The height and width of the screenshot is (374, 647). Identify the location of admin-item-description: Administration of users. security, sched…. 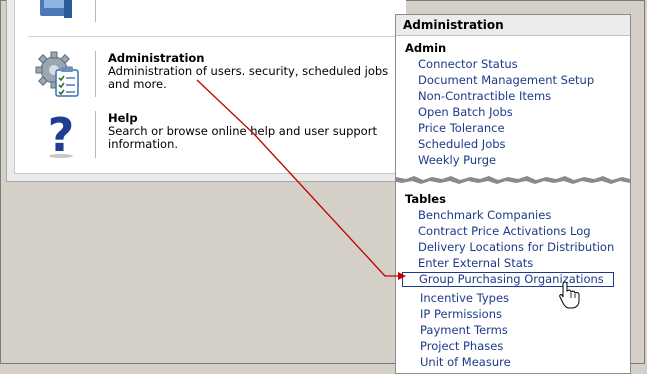
(248, 77).